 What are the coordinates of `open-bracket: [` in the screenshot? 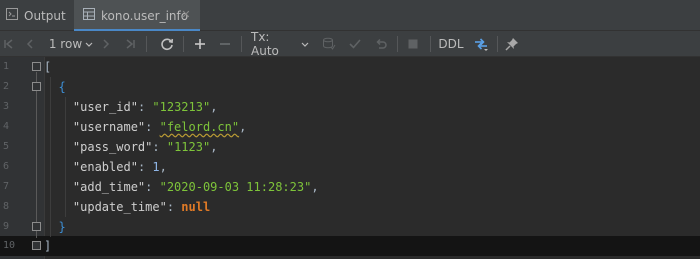 It's located at (48, 67).